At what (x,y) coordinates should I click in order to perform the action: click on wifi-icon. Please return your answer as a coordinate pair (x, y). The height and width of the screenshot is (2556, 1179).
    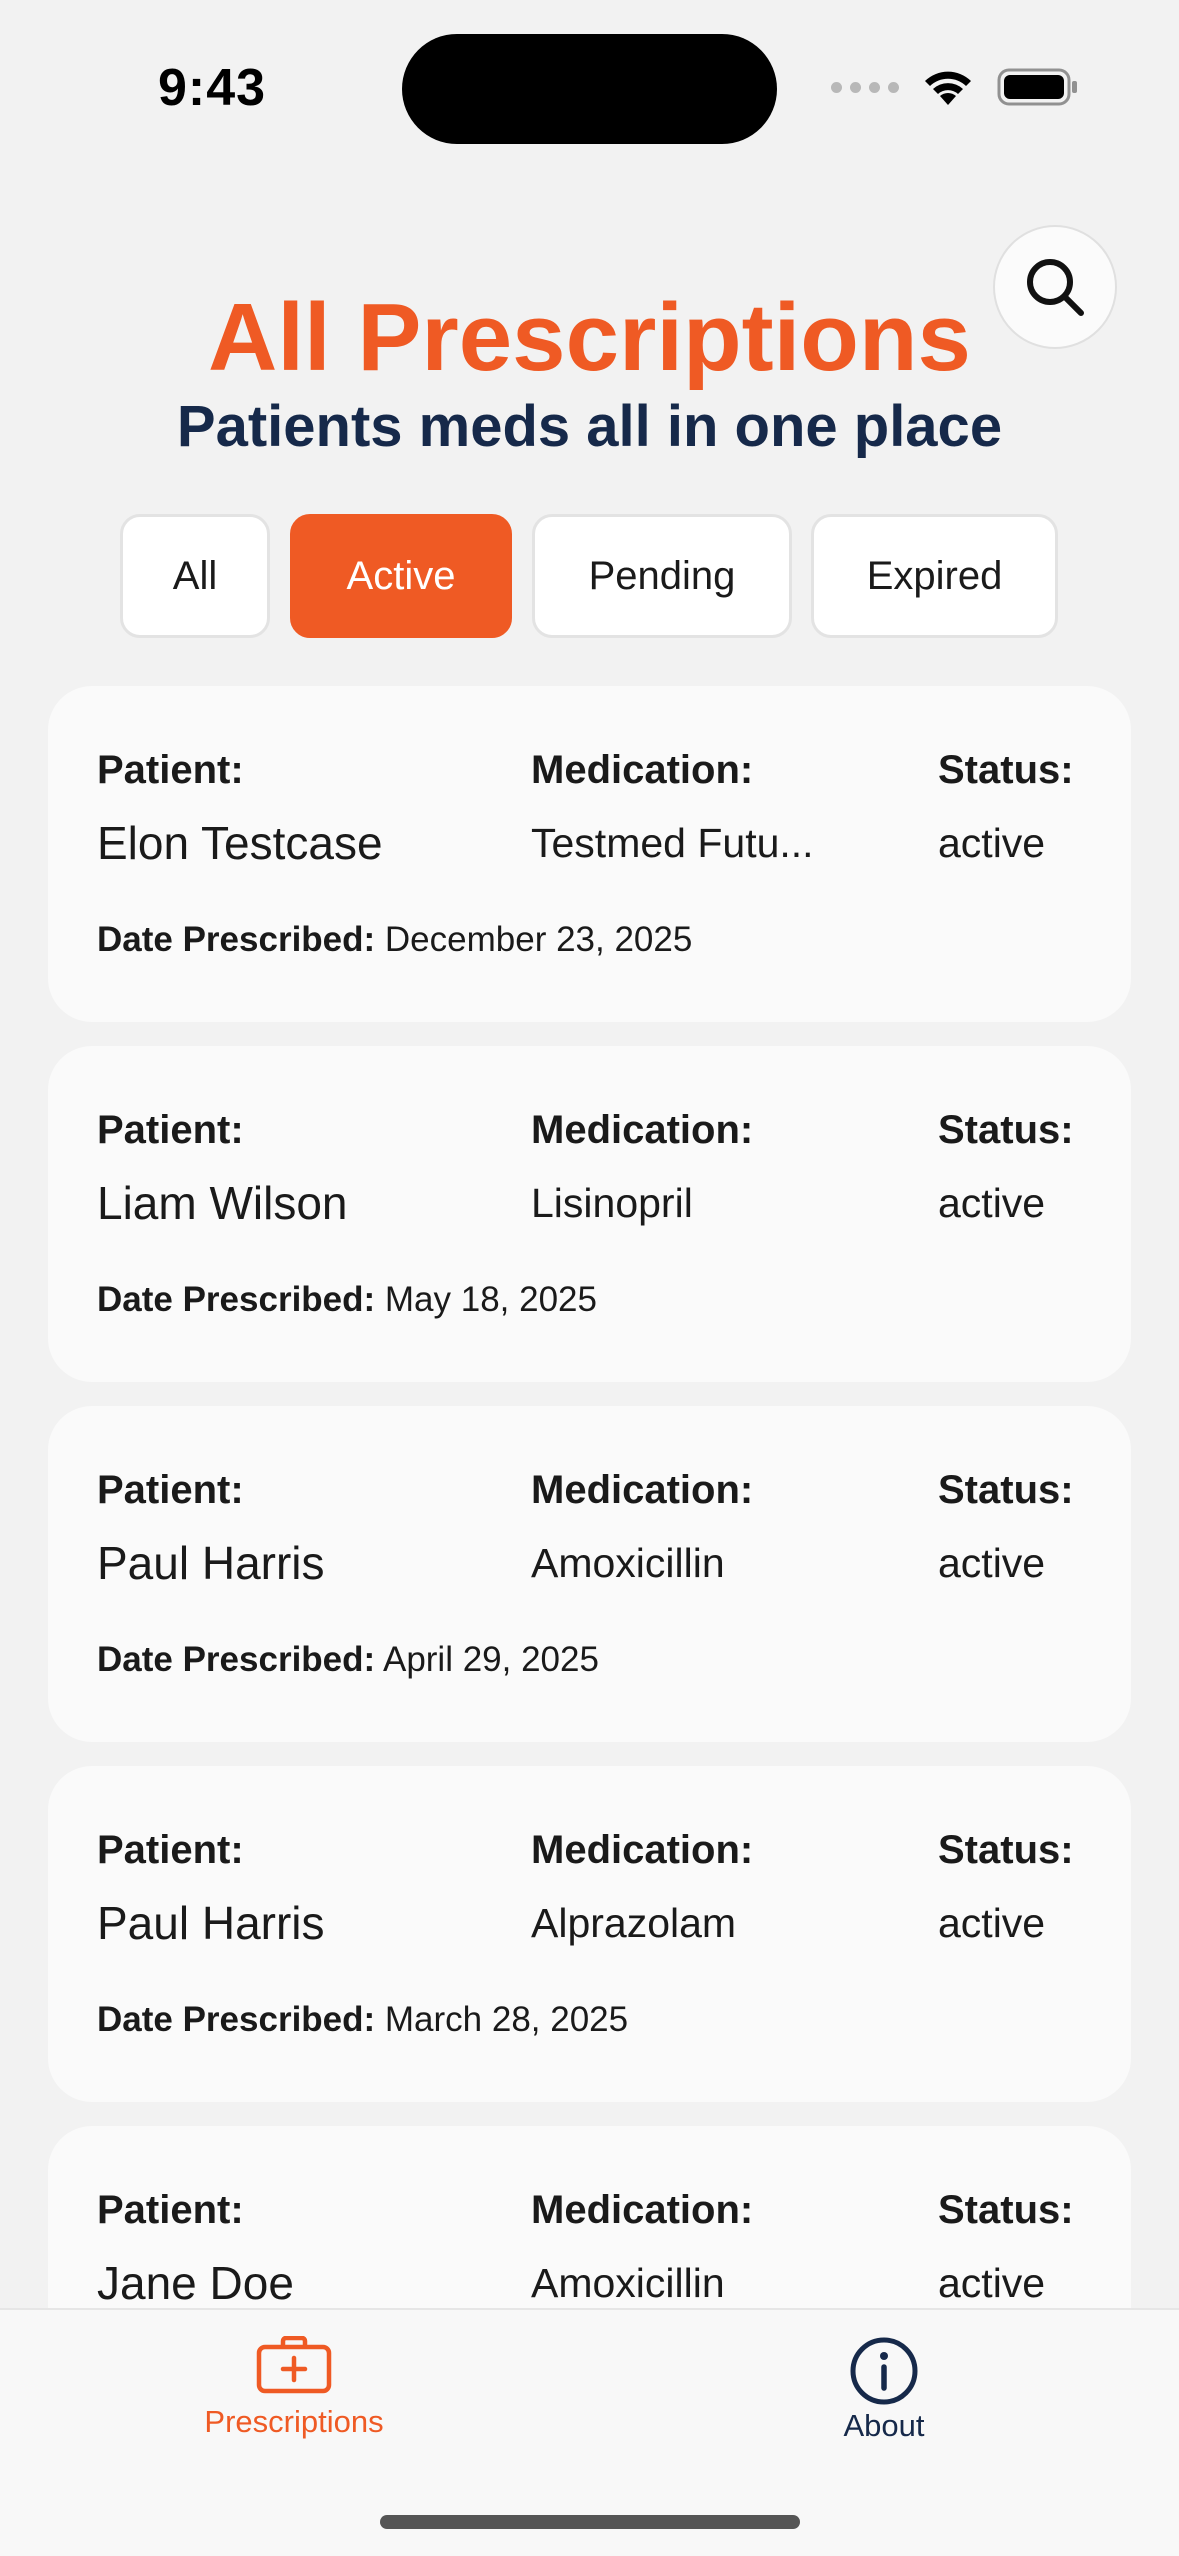
    Looking at the image, I should click on (948, 88).